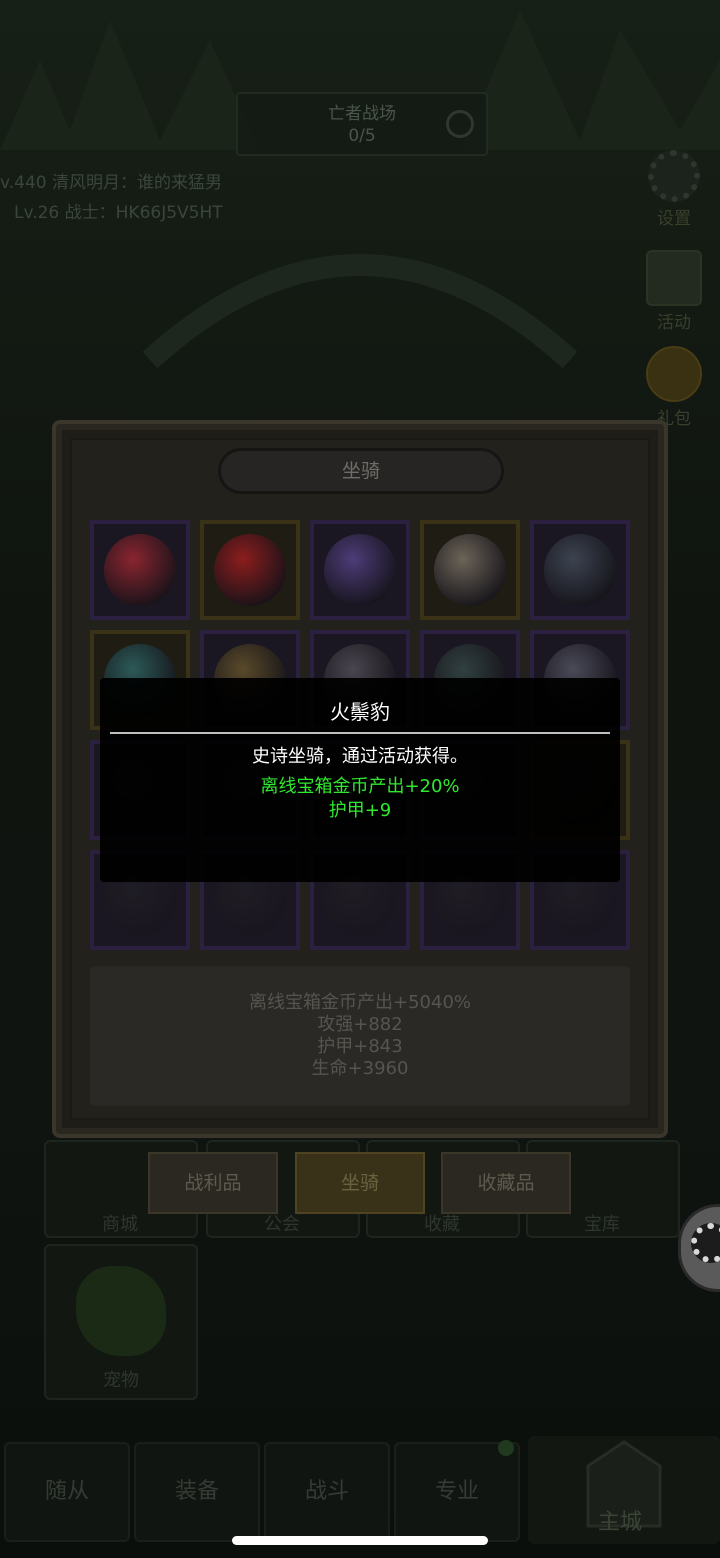  I want to click on nav-label: 随从, so click(66, 1491).